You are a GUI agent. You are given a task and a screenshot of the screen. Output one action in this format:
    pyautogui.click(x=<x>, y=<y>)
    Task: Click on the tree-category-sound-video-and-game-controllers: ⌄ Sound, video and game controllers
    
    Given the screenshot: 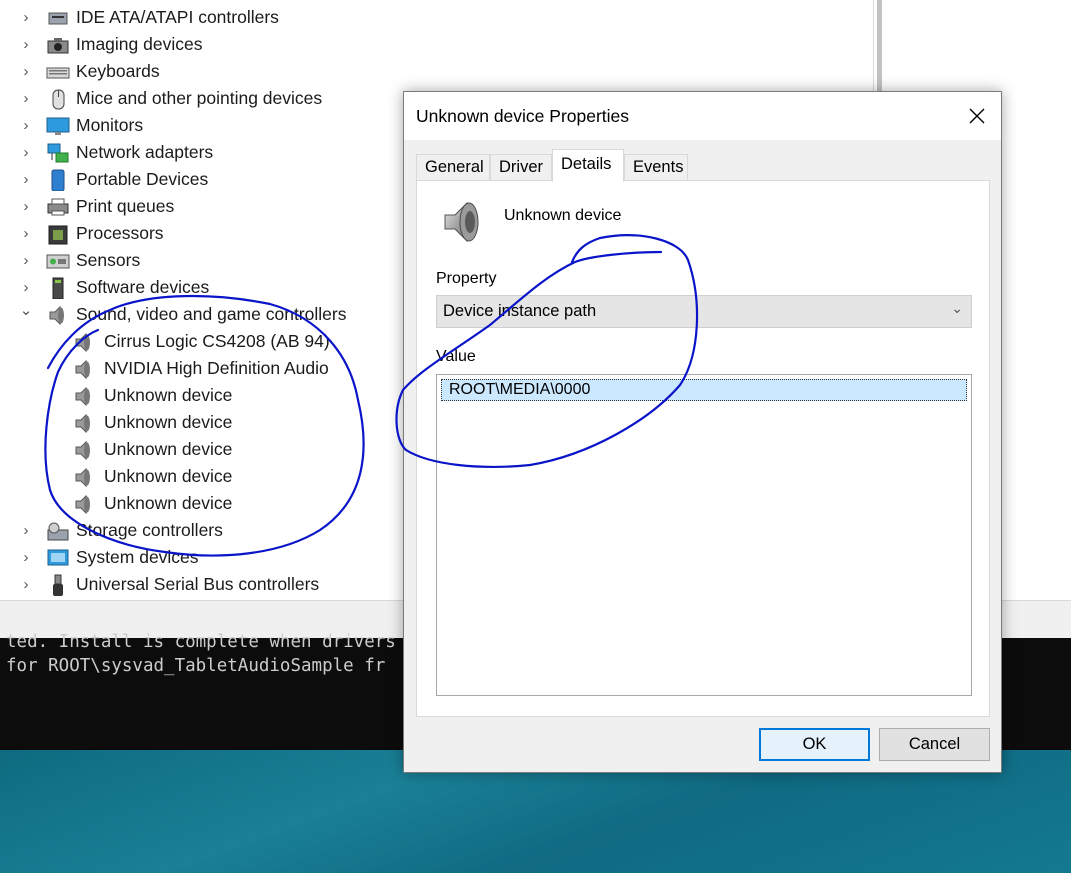 What is the action you would take?
    pyautogui.click(x=182, y=314)
    